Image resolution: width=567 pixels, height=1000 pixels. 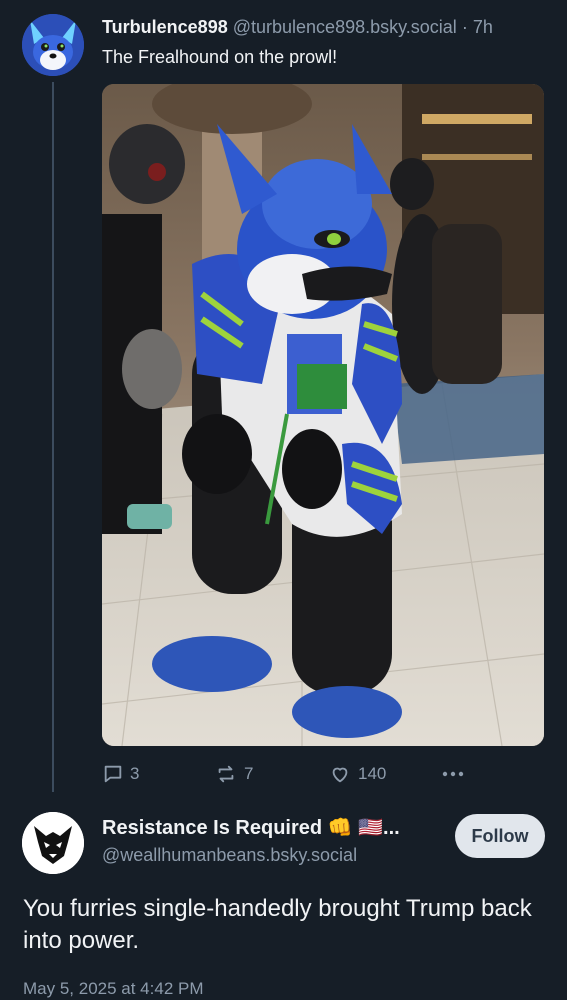 What do you see at coordinates (229, 855) in the screenshot?
I see `reply-author-handle: @weallhumanbeans.bsky.social` at bounding box center [229, 855].